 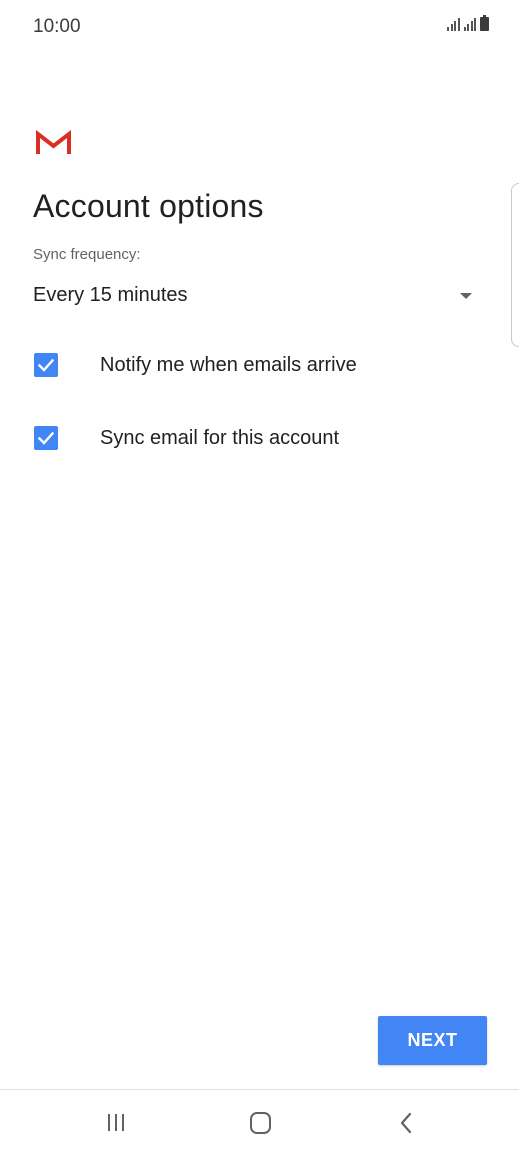 What do you see at coordinates (148, 206) in the screenshot?
I see `page-title: Account options` at bounding box center [148, 206].